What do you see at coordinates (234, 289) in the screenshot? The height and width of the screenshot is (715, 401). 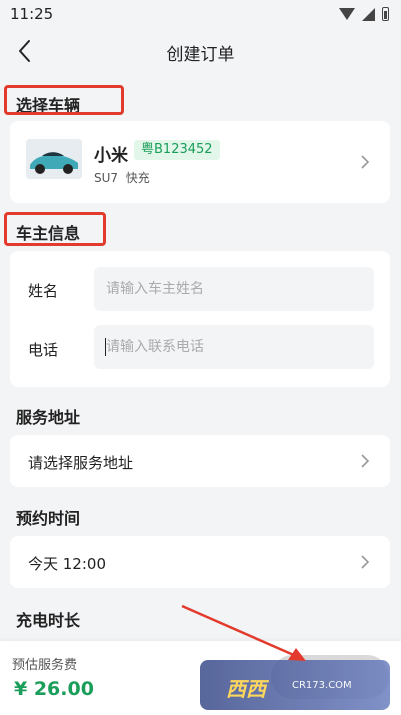 I see `owner-name-input: 请输入车主姓名` at bounding box center [234, 289].